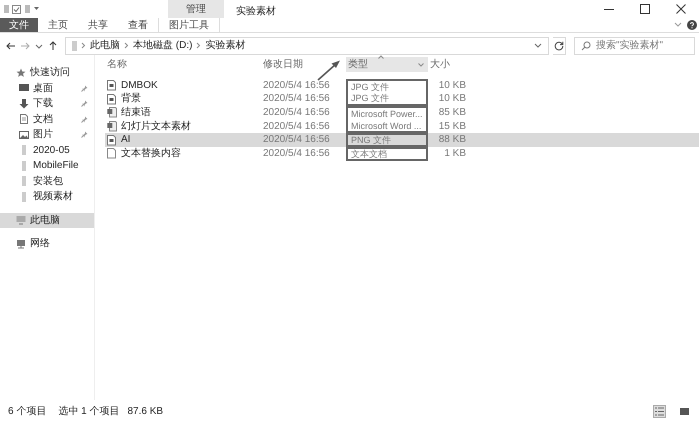 The width and height of the screenshot is (699, 422). Describe the element at coordinates (139, 86) in the screenshot. I see `file-name: DMBOK` at that location.